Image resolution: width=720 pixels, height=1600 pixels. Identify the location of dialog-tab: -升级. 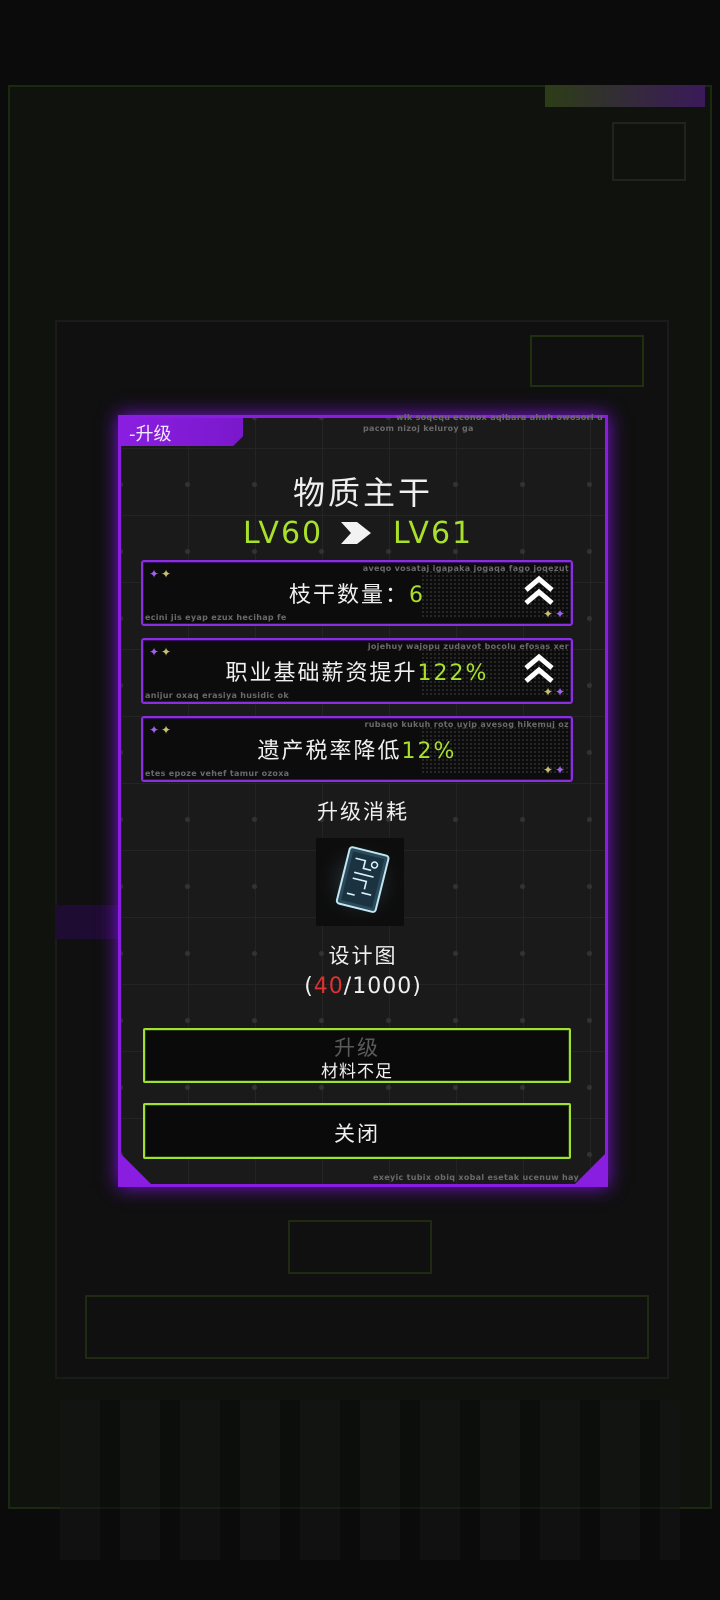
(182, 432).